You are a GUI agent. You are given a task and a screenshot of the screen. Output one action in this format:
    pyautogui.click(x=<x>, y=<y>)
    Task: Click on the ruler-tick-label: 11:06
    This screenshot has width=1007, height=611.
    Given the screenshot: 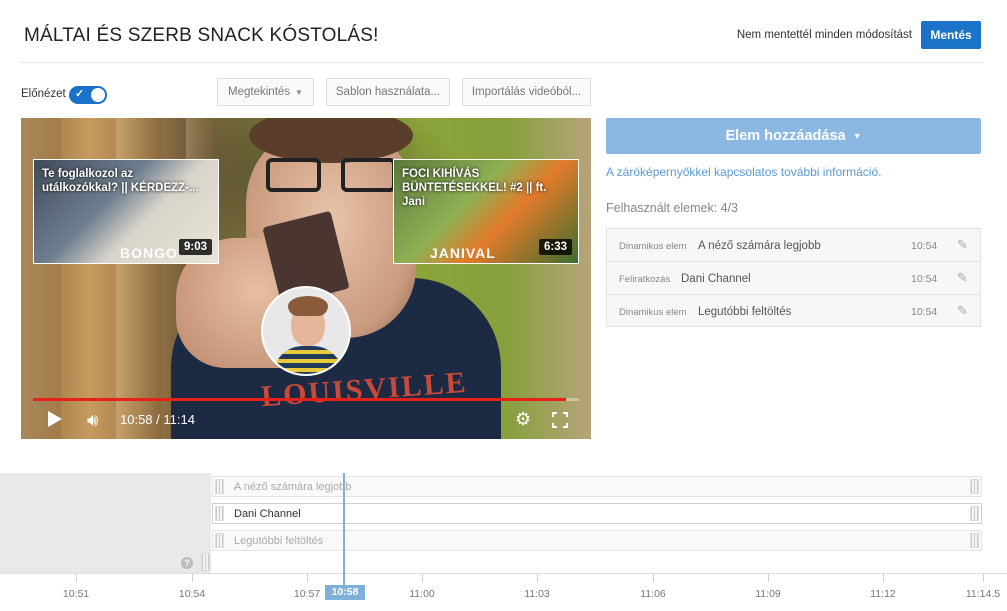 What is the action you would take?
    pyautogui.click(x=653, y=594)
    